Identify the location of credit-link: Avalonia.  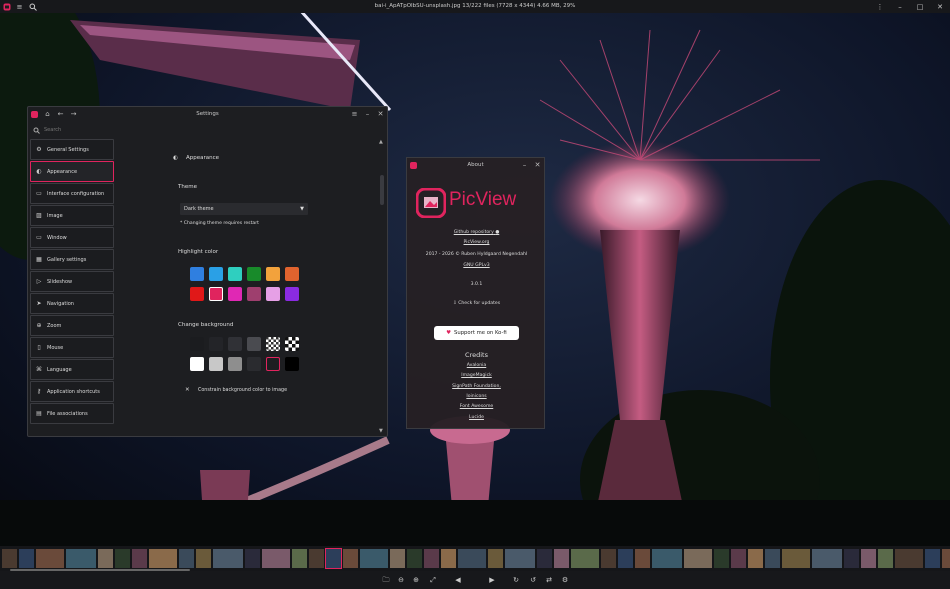
(476, 365).